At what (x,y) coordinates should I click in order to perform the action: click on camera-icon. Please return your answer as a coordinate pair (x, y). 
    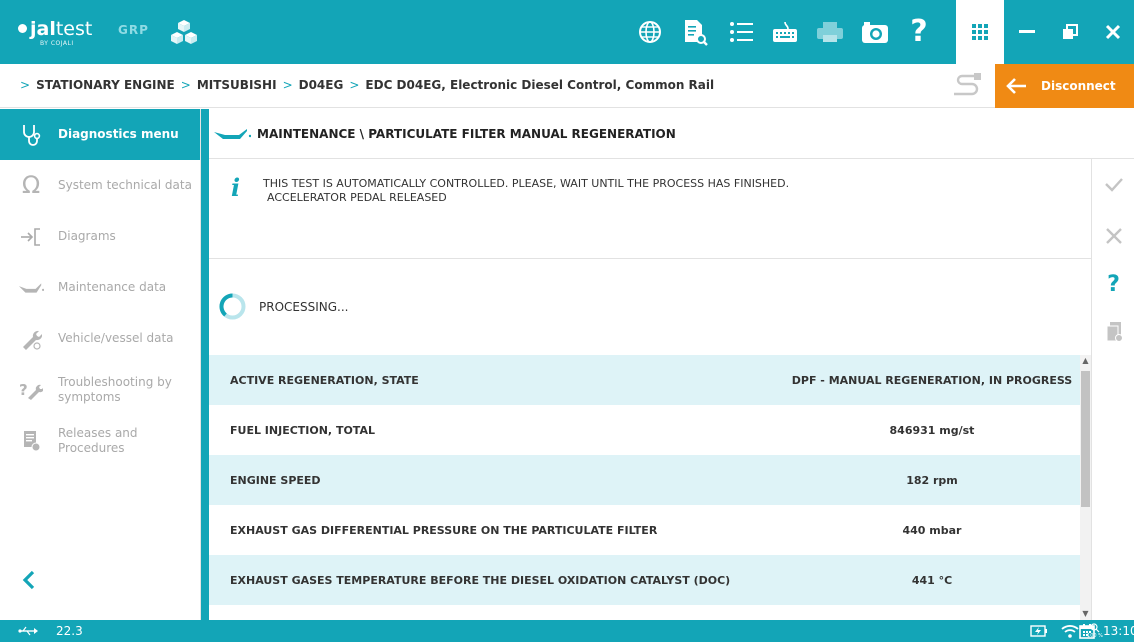
    Looking at the image, I should click on (875, 32).